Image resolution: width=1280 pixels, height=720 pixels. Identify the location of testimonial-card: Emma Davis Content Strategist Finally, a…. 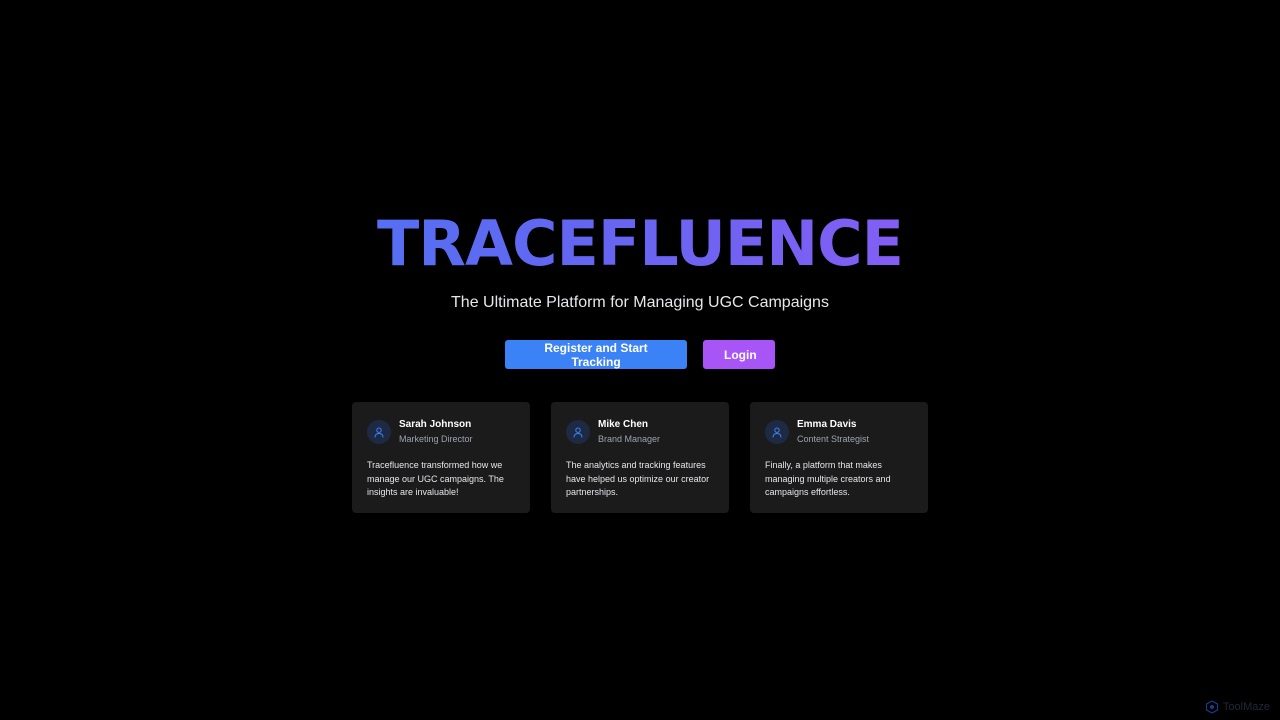
(839, 457).